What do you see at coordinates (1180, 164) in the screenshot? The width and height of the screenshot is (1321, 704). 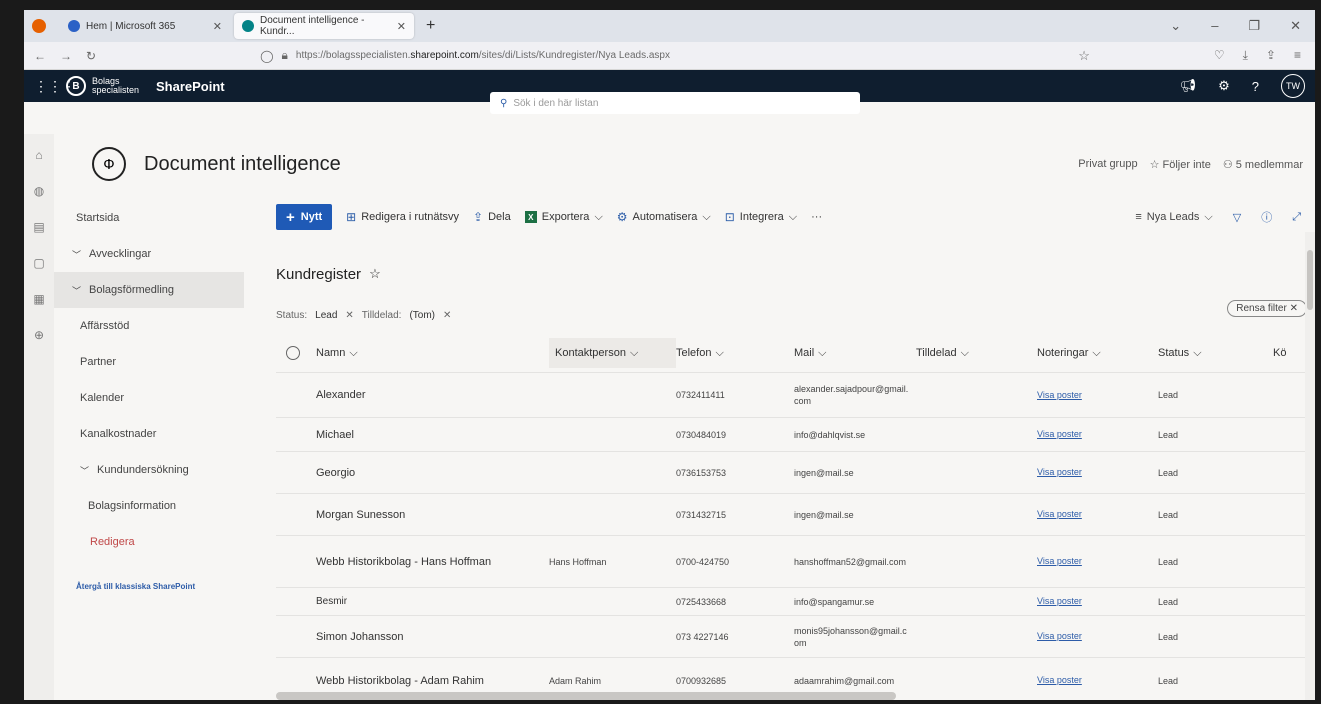 I see `follow-button: ☆ Följer inte` at bounding box center [1180, 164].